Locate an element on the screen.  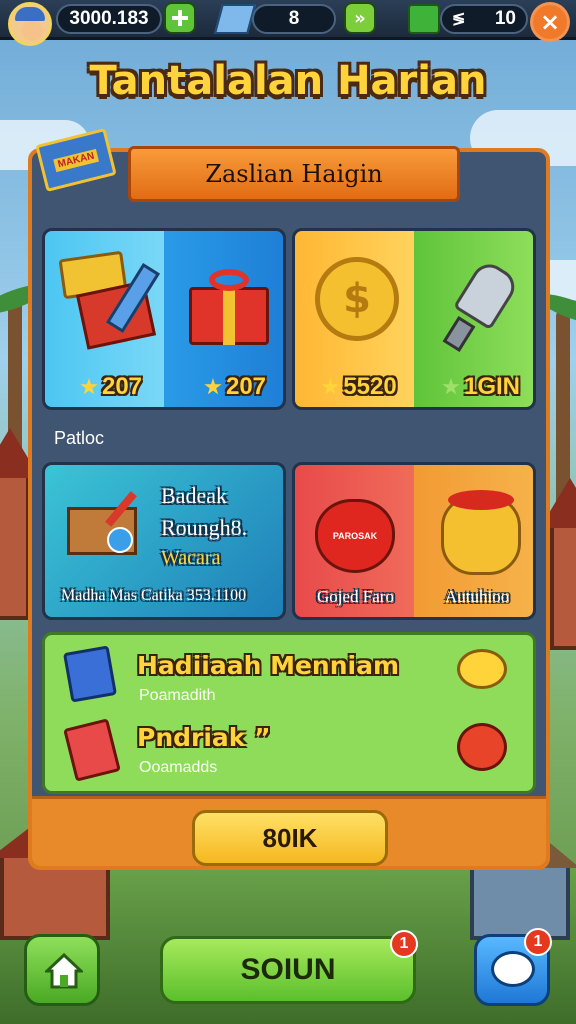
treasure-chest-icon is located at coordinates (104, 522).